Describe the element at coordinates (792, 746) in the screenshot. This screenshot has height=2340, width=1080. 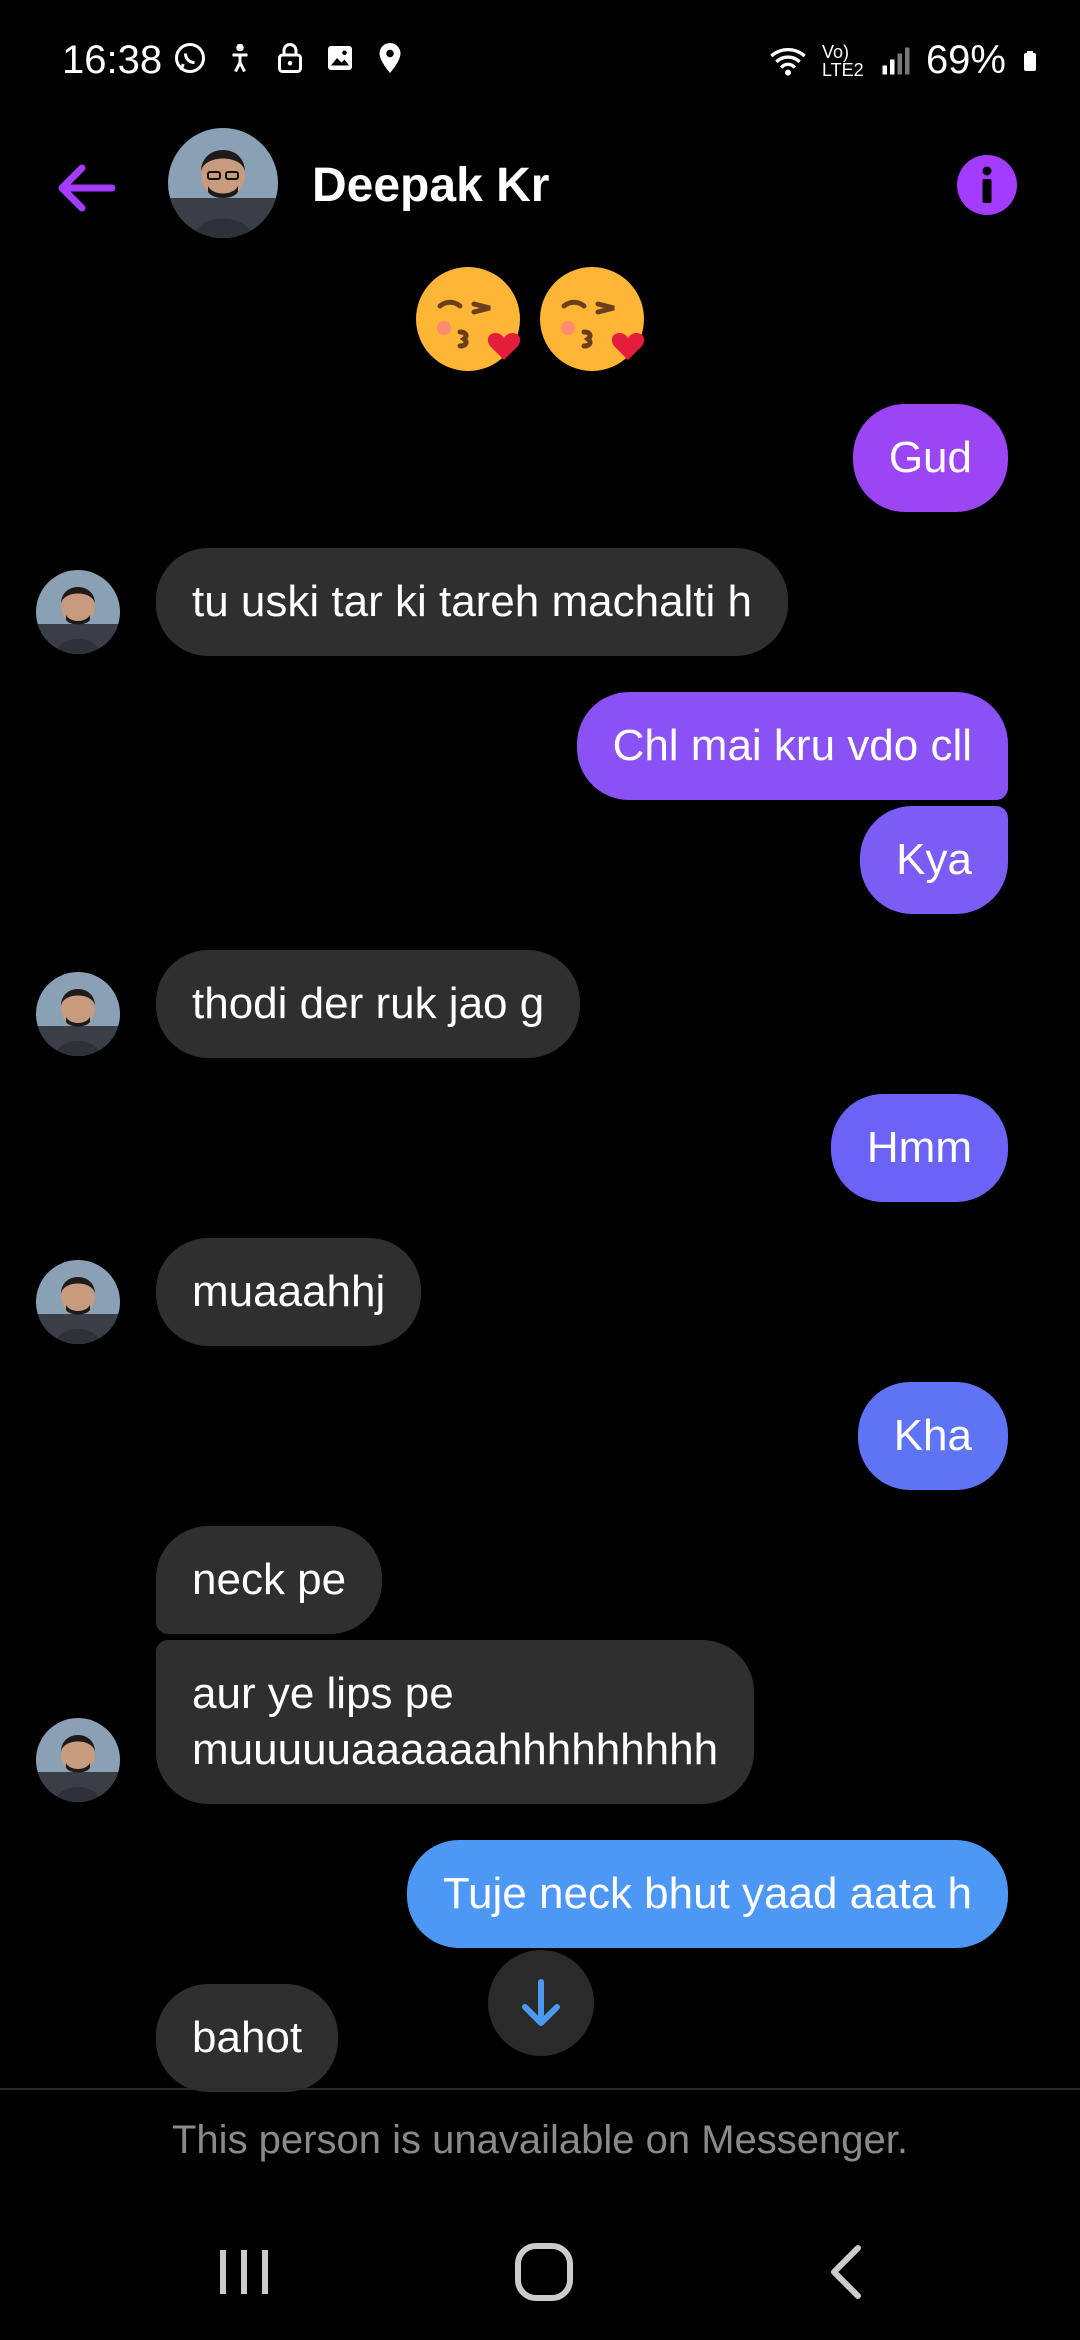
I see `message-bubble-outgoing: Chl mai kru vdo cll` at that location.